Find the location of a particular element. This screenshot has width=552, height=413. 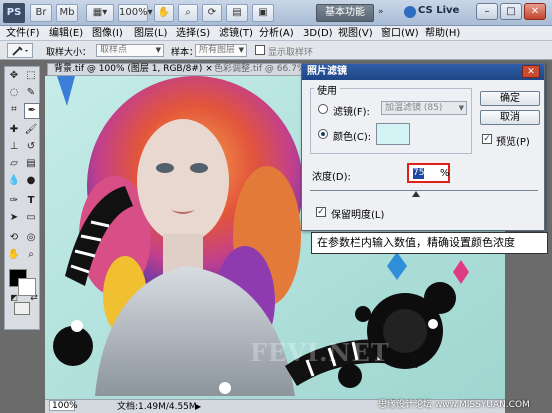

move-tool-icon: ✥ is located at coordinates (14, 76).